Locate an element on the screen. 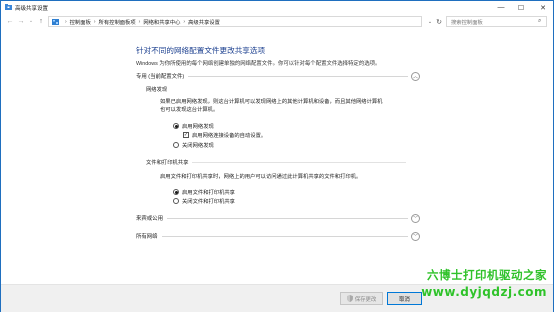 Image resolution: width=554 pixels, height=312 pixels. network-discovery-text-line2: 也可以发现这台计算机。 is located at coordinates (189, 110).